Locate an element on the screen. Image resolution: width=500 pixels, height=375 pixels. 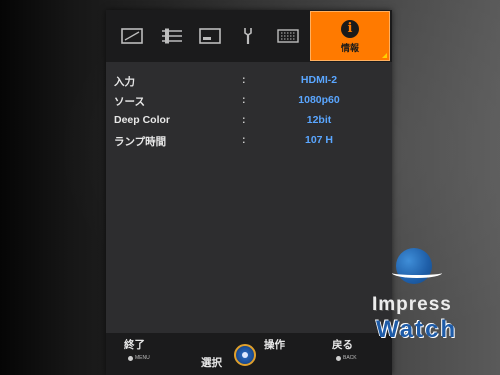
info-row-lamp-hours: ランプ時間 : 107 H is located at coordinates (249, 140).